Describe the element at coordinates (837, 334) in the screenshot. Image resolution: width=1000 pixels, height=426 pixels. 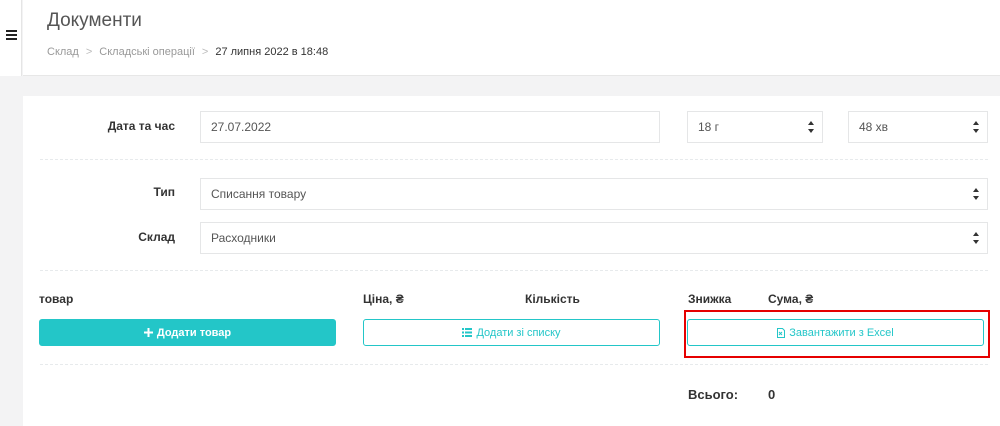
I see `highlight-box` at that location.